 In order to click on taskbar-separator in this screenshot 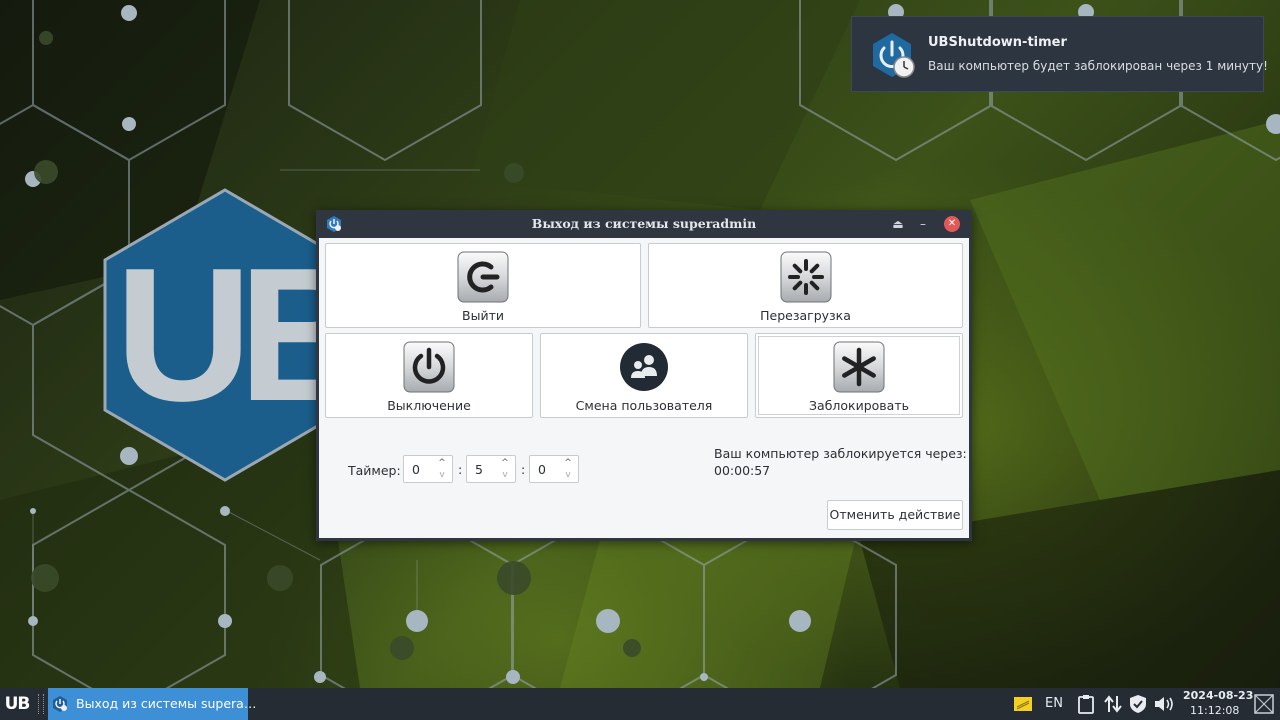, I will do `click(41, 704)`.